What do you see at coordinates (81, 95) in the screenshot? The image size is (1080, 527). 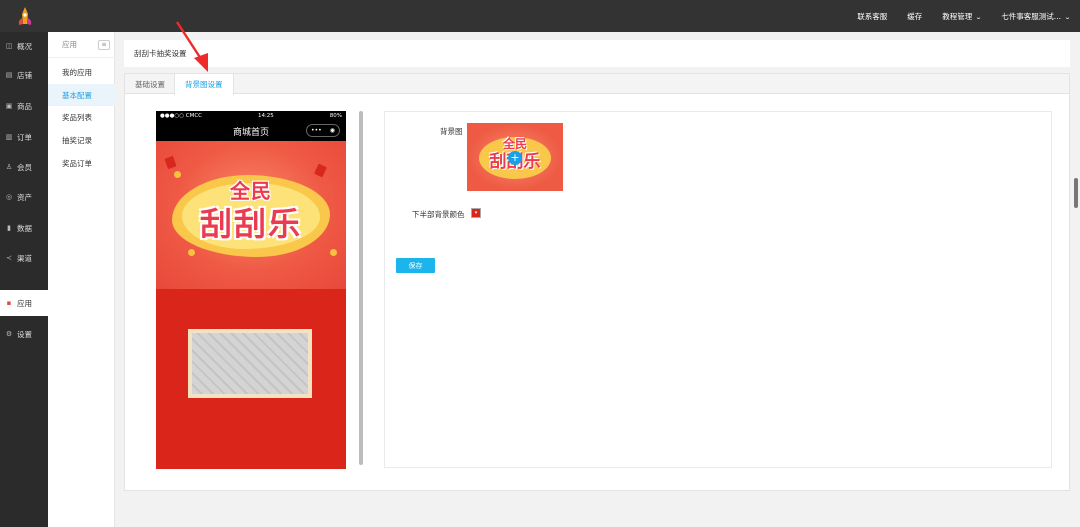 I see `subitem-basic-config: 基本配置` at bounding box center [81, 95].